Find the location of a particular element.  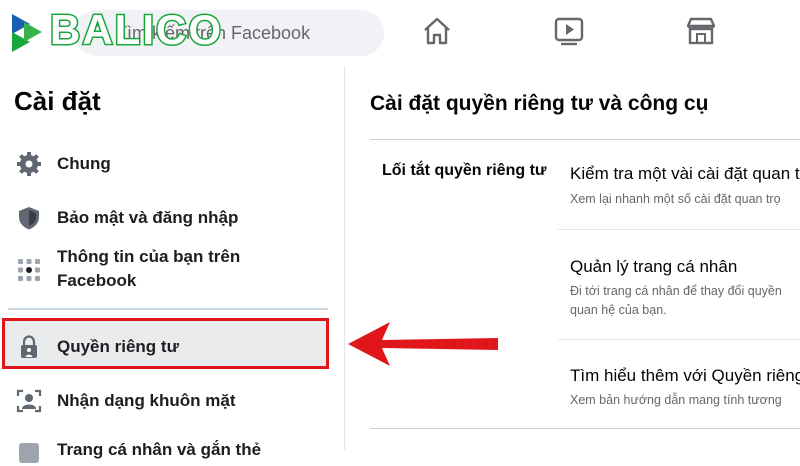

sidebar-item-label-line1: Thông tin của bạn trên is located at coordinates (149, 256).